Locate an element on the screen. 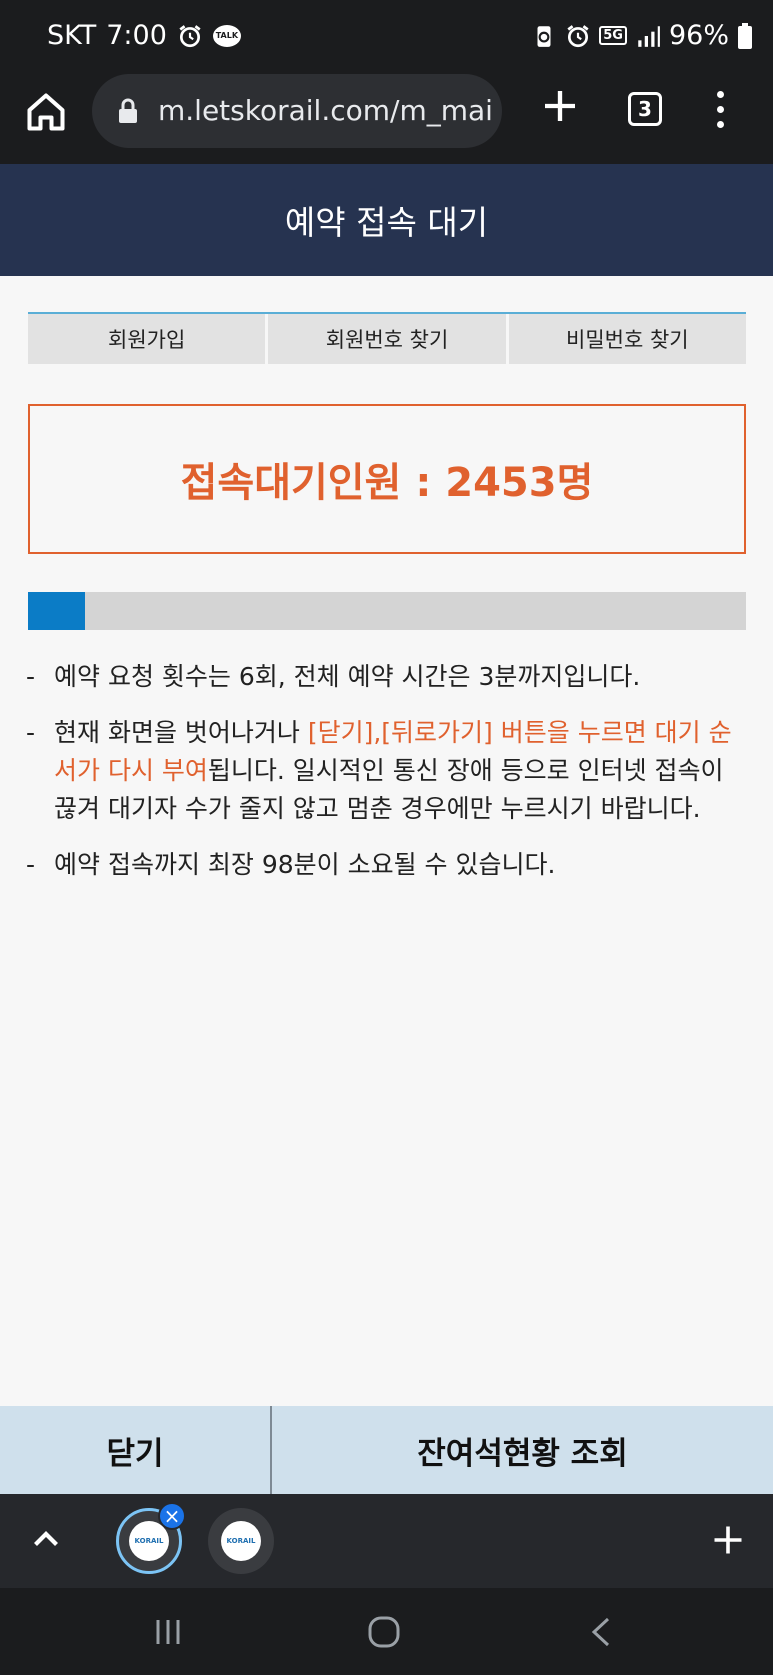 The image size is (773, 1675). battery-percent: 96% is located at coordinates (698, 35).